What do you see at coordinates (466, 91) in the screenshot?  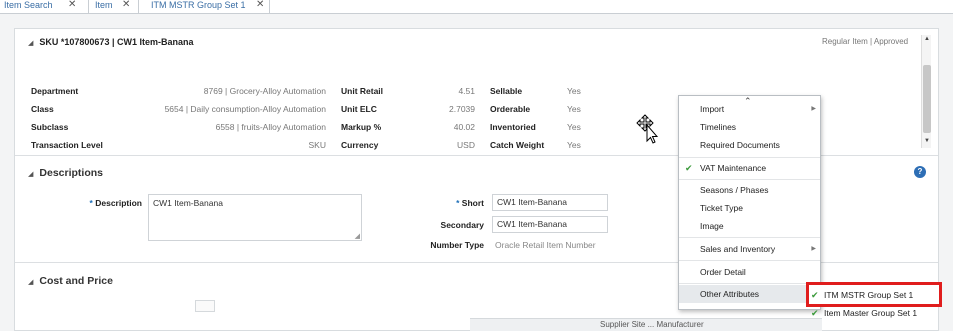 I see `attr-value: 4.51` at bounding box center [466, 91].